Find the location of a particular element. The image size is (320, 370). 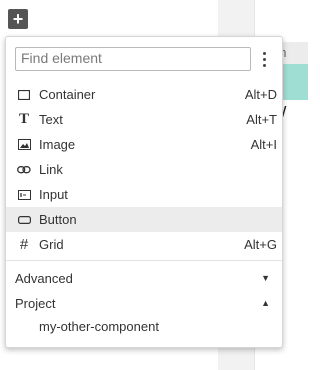

menu-item-label: Link is located at coordinates (51, 169).